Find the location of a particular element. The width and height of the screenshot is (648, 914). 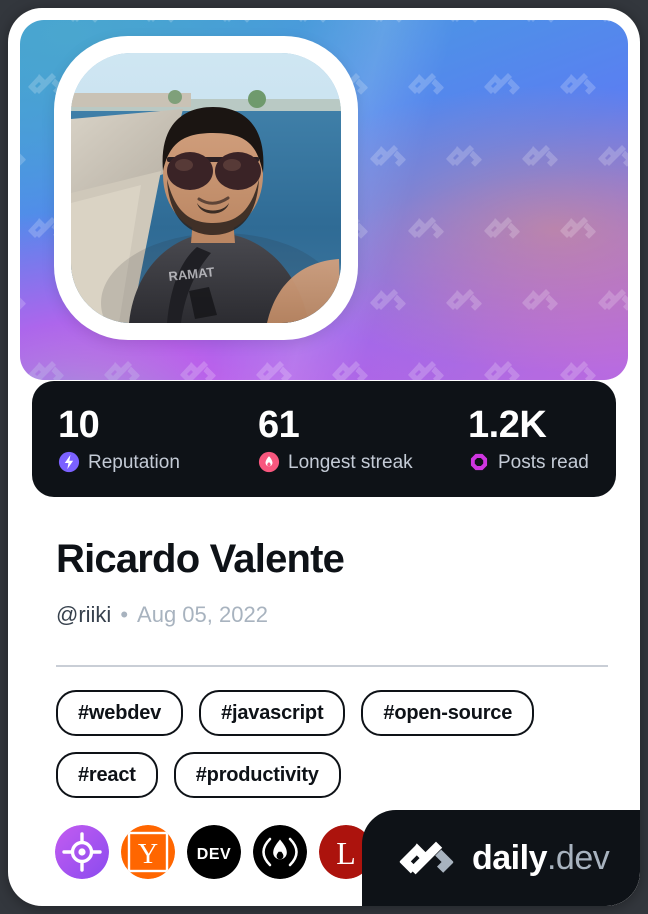

daily-dev-logo-mark is located at coordinates (427, 858).